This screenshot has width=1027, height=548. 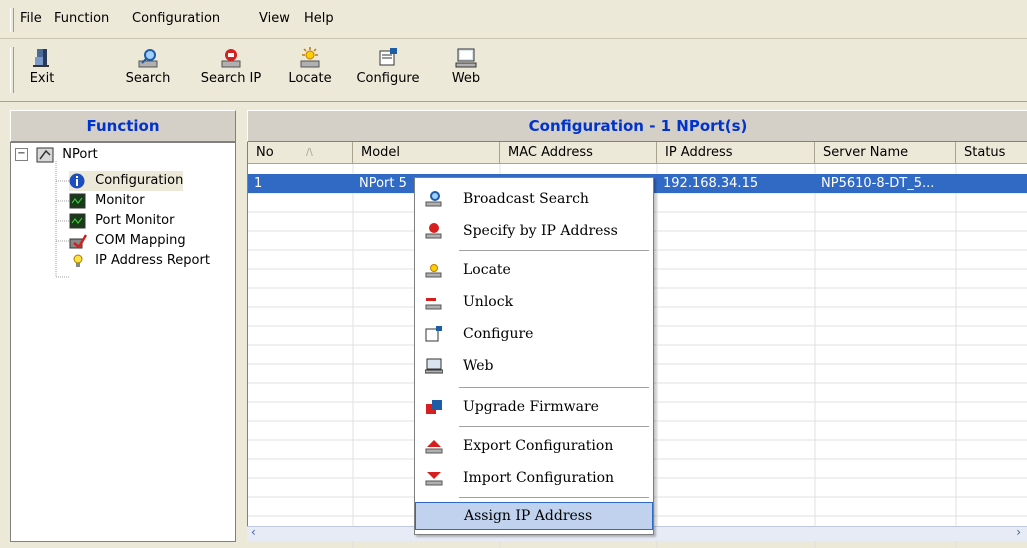 What do you see at coordinates (31, 18) in the screenshot?
I see `menu-file: File` at bounding box center [31, 18].